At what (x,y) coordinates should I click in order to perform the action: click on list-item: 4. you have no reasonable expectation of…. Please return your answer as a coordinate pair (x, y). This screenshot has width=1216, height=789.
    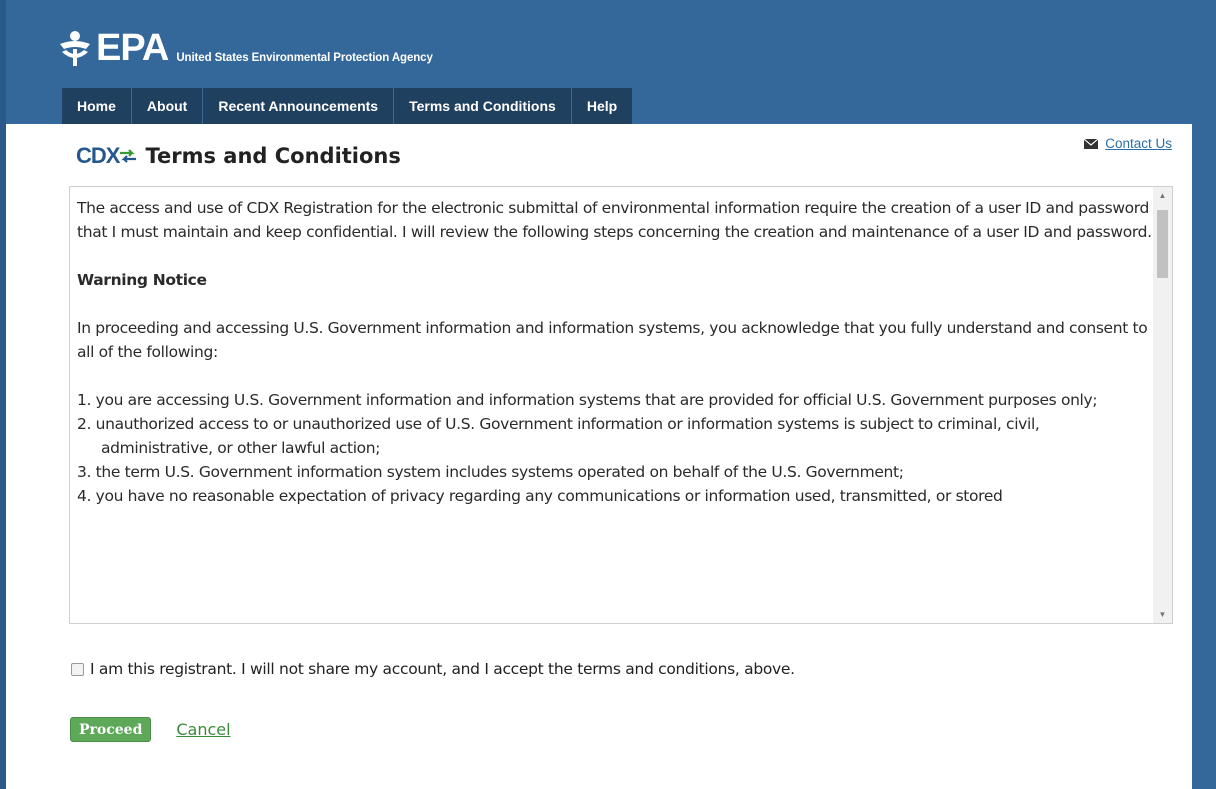
    Looking at the image, I should click on (540, 496).